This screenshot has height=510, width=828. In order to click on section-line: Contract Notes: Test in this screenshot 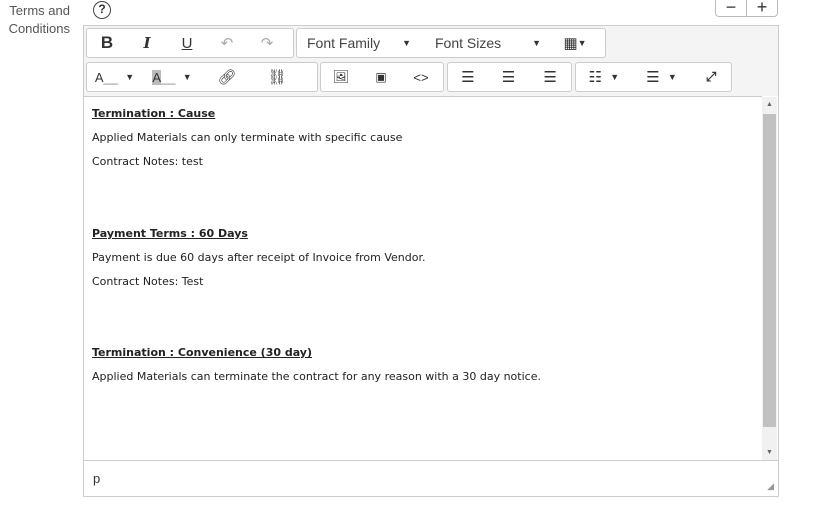, I will do `click(148, 281)`.